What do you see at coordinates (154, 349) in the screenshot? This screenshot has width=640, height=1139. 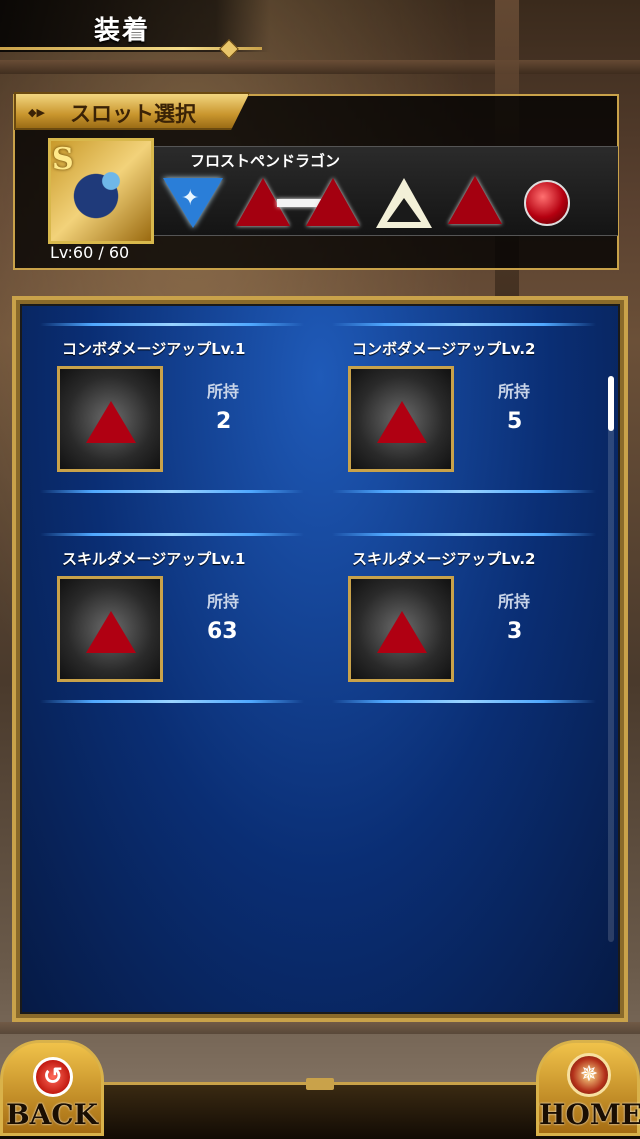 I see `gem-name: コンボダメージアップLv.1` at bounding box center [154, 349].